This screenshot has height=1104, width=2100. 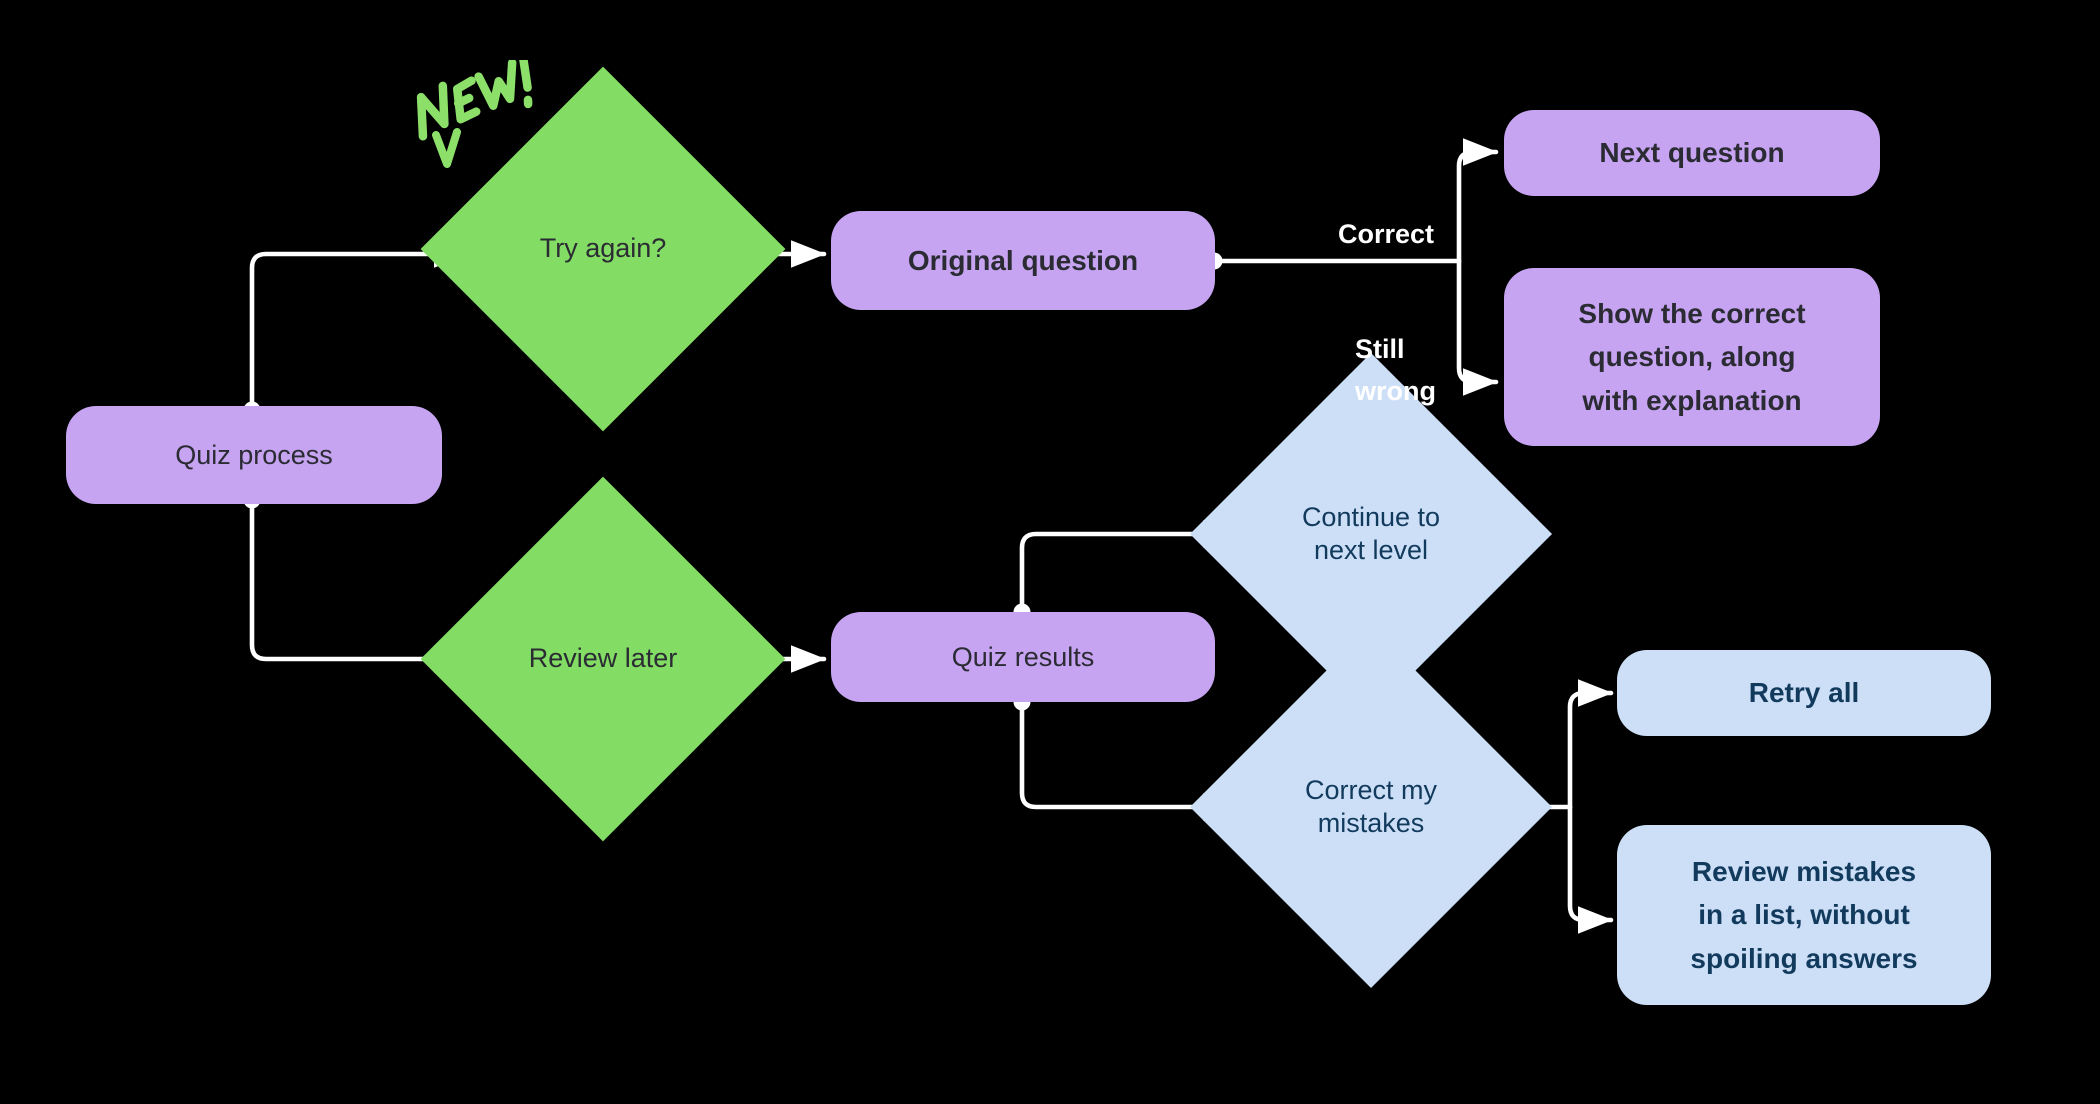 What do you see at coordinates (1590, 744) in the screenshot?
I see `edge-correct-mistakes-to-retry-all` at bounding box center [1590, 744].